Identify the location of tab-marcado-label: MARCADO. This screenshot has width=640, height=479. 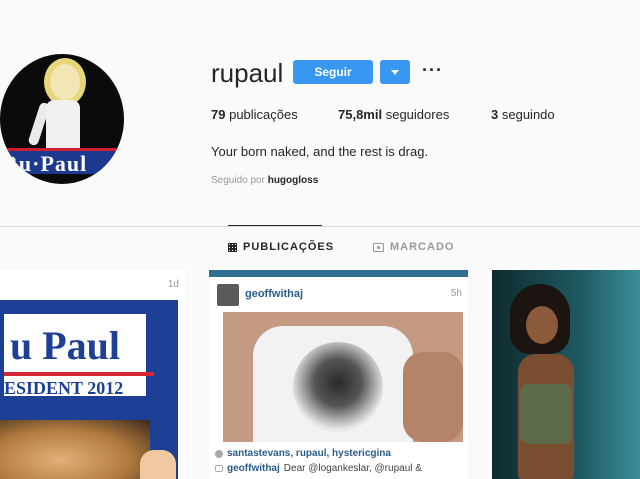
(422, 247).